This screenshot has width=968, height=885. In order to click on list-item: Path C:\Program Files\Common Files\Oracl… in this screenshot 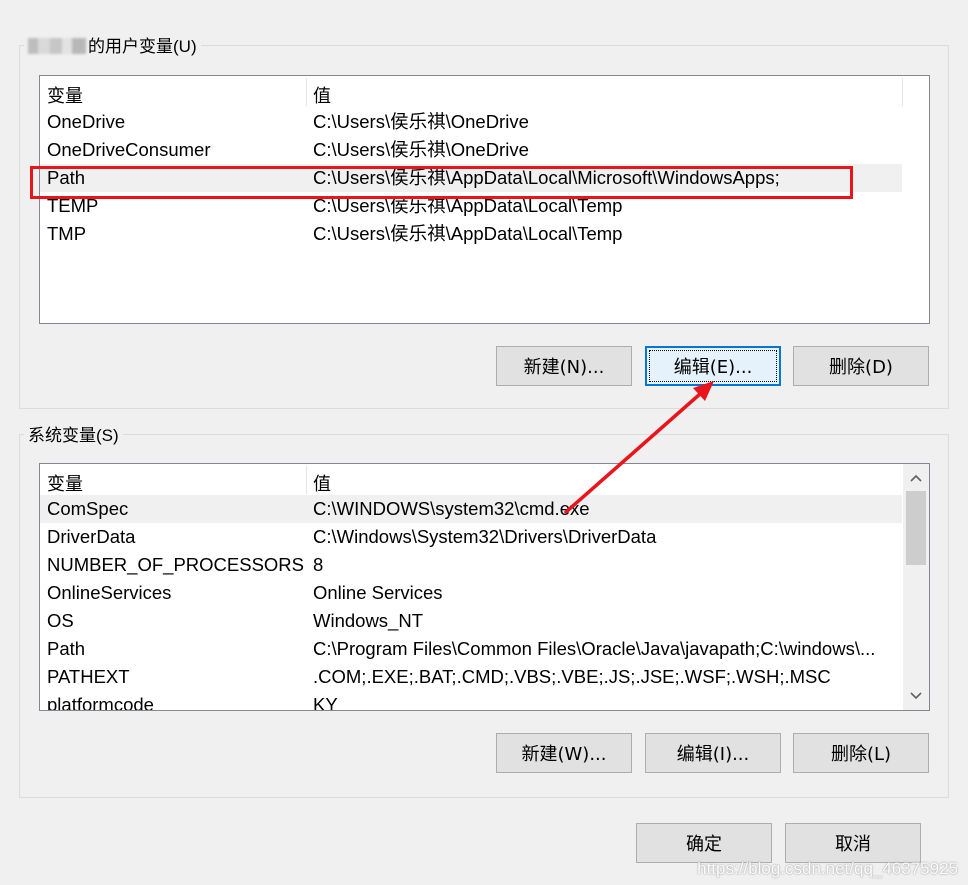, I will do `click(471, 649)`.